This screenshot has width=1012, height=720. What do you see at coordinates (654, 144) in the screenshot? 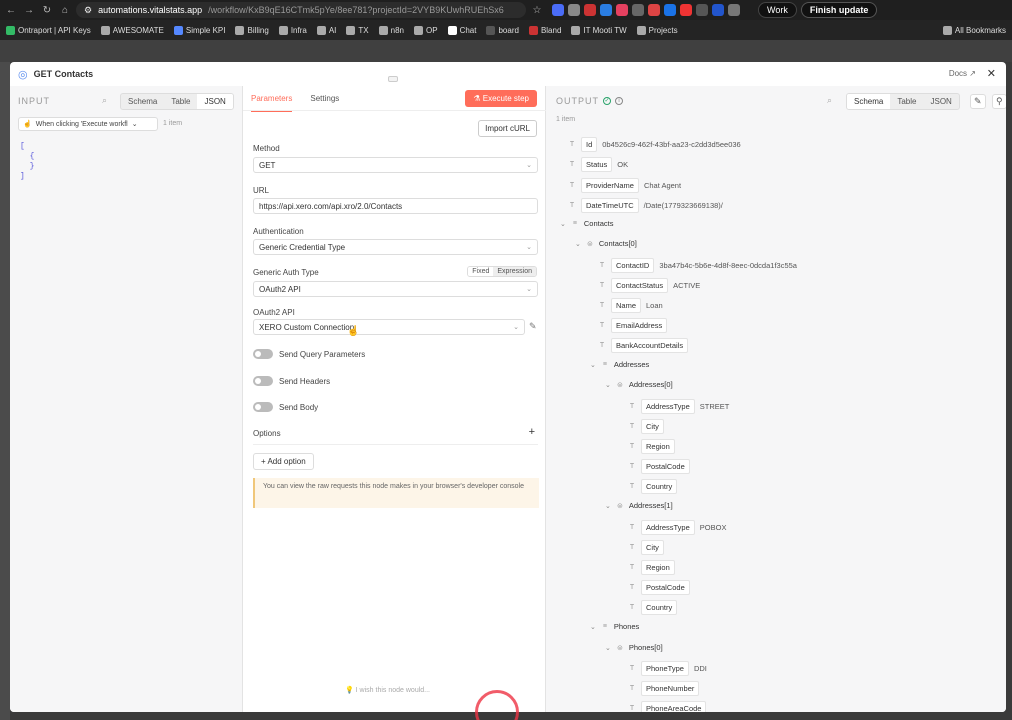
I see `schema-row: T Id 0b4526c9-462f-43bf-aa23-c2dd3d5ee036` at bounding box center [654, 144].